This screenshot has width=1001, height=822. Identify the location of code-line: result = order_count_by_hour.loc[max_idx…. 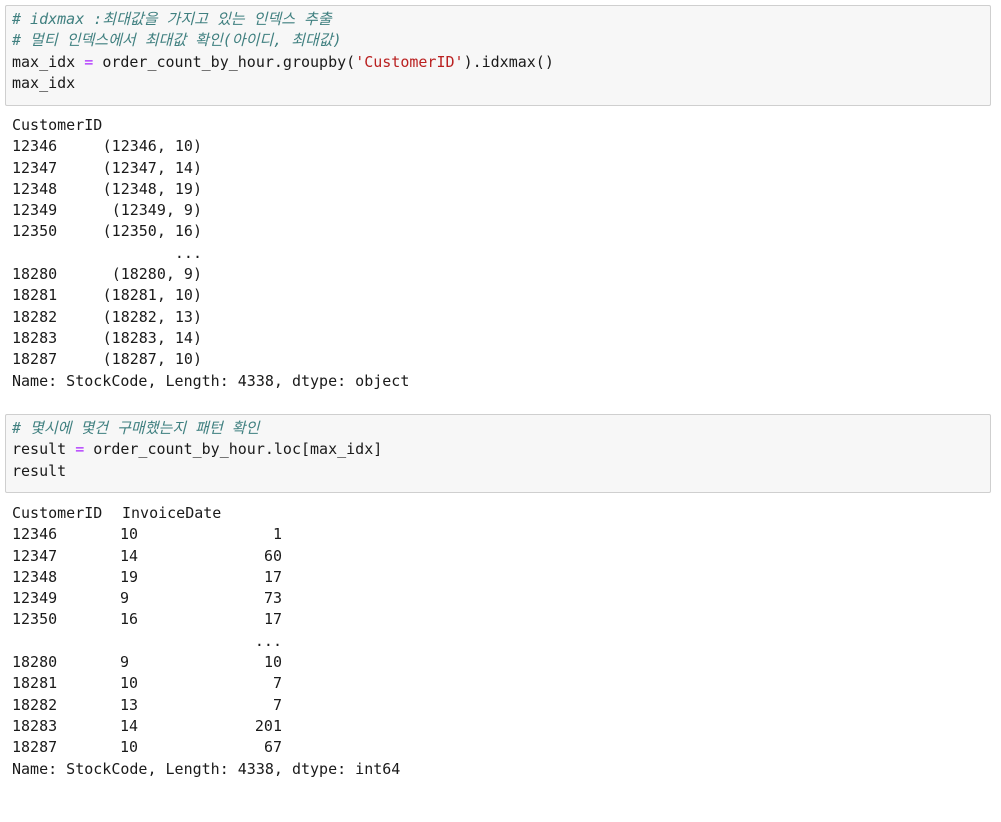
(197, 449).